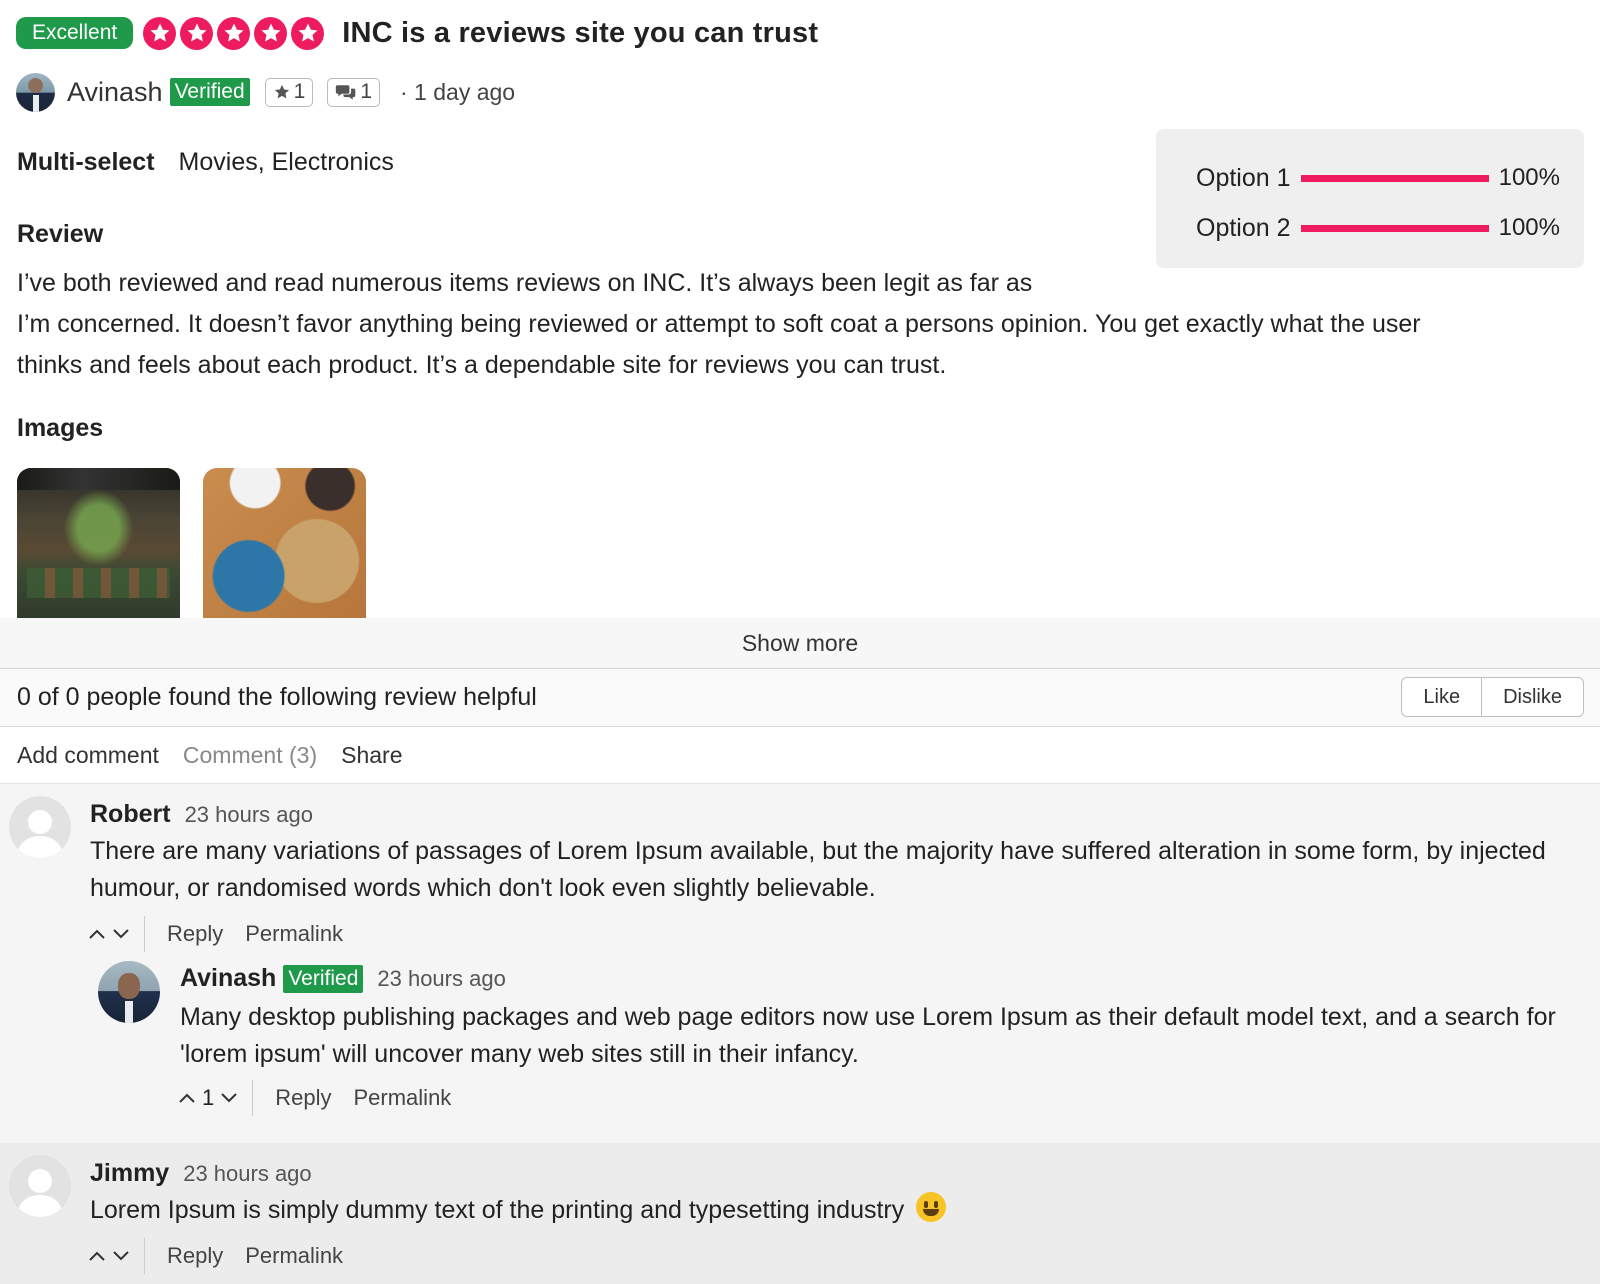  Describe the element at coordinates (281, 91) in the screenshot. I see `star-outline-icon` at that location.